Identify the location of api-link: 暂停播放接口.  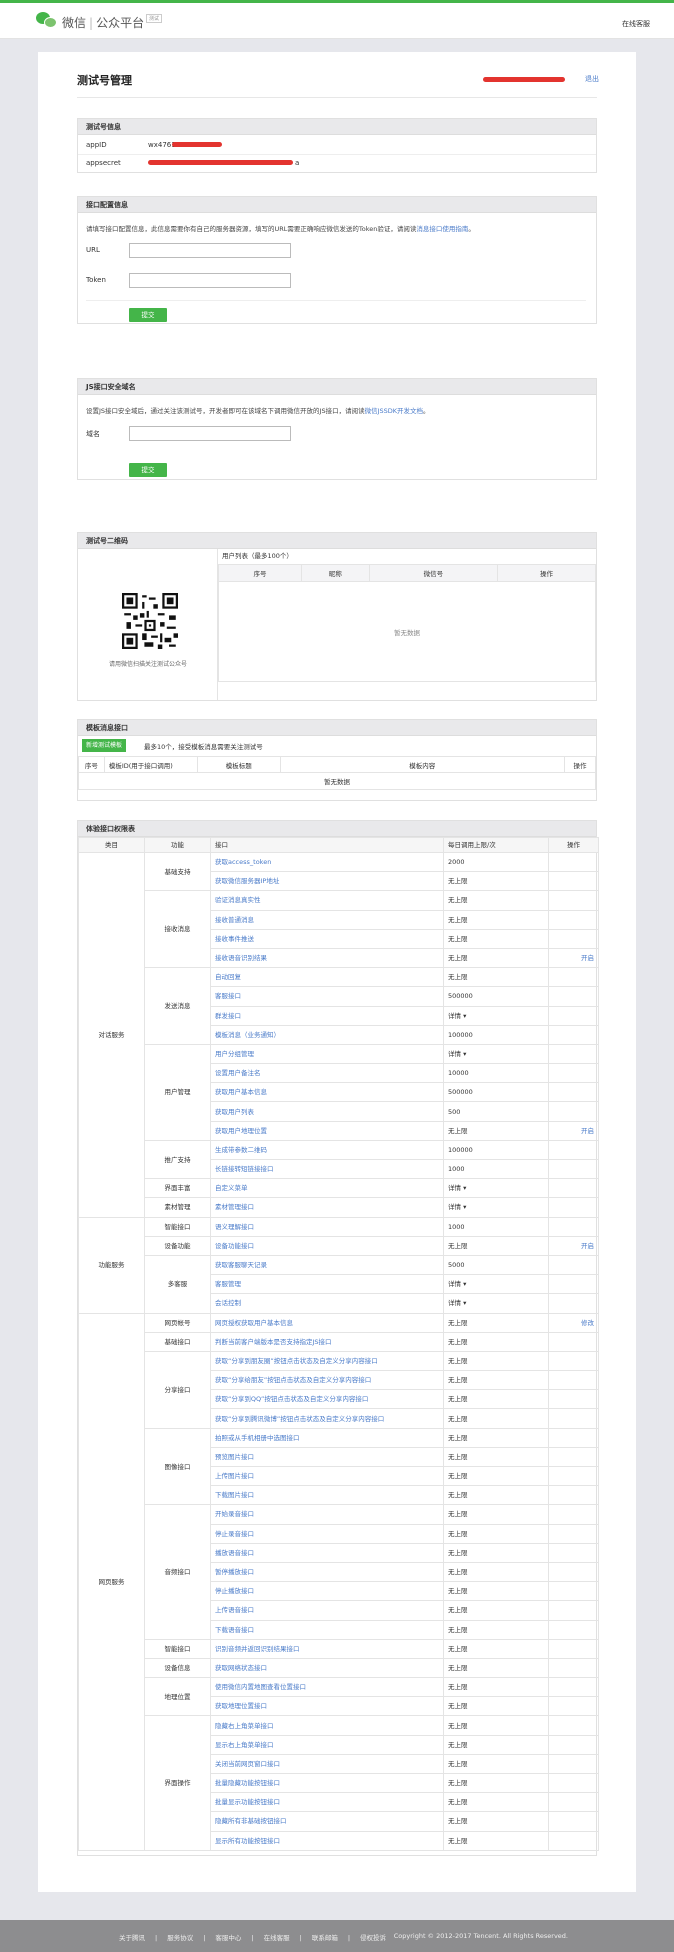
(234, 1572).